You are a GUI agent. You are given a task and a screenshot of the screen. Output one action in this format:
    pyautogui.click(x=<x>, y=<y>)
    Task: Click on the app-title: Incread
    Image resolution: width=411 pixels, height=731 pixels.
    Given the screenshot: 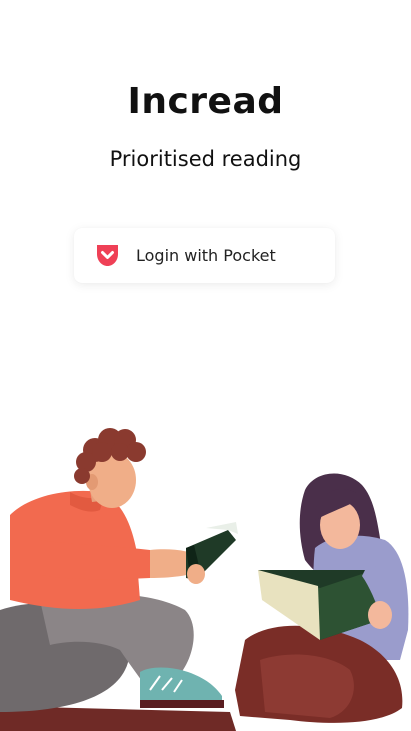 What is the action you would take?
    pyautogui.click(x=205, y=101)
    